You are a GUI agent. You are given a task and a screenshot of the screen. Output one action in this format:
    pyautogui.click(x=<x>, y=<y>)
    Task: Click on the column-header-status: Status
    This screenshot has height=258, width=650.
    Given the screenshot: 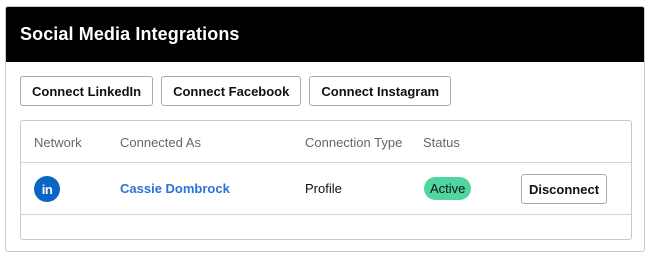 What is the action you would take?
    pyautogui.click(x=441, y=142)
    